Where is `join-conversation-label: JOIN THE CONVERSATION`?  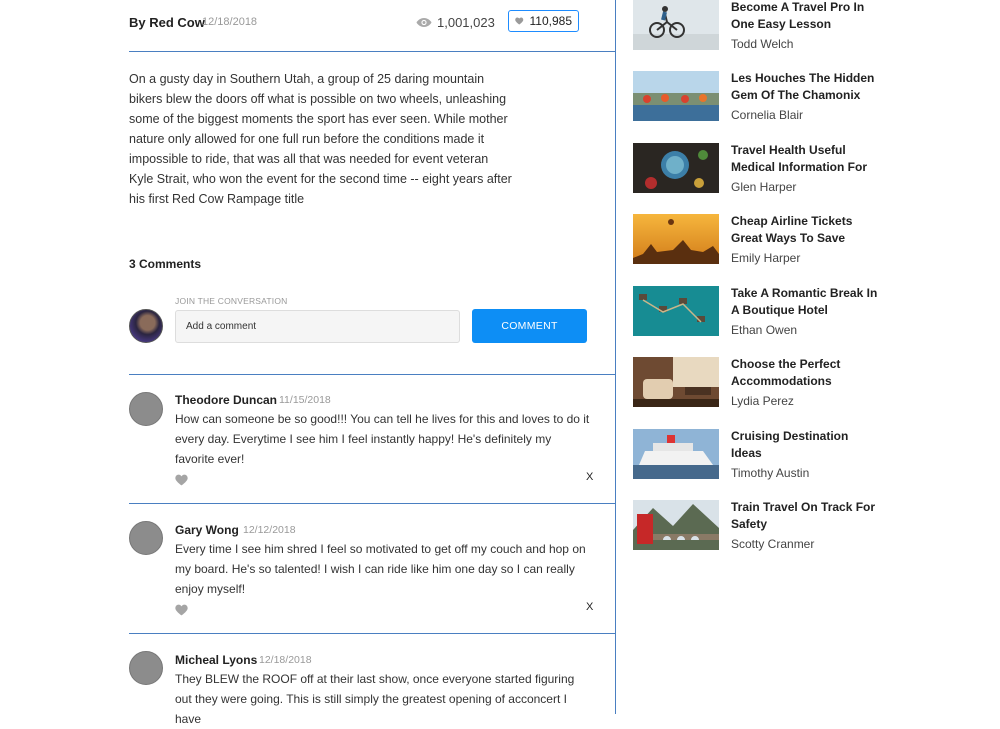
join-conversation-label: JOIN THE CONVERSATION is located at coordinates (231, 301).